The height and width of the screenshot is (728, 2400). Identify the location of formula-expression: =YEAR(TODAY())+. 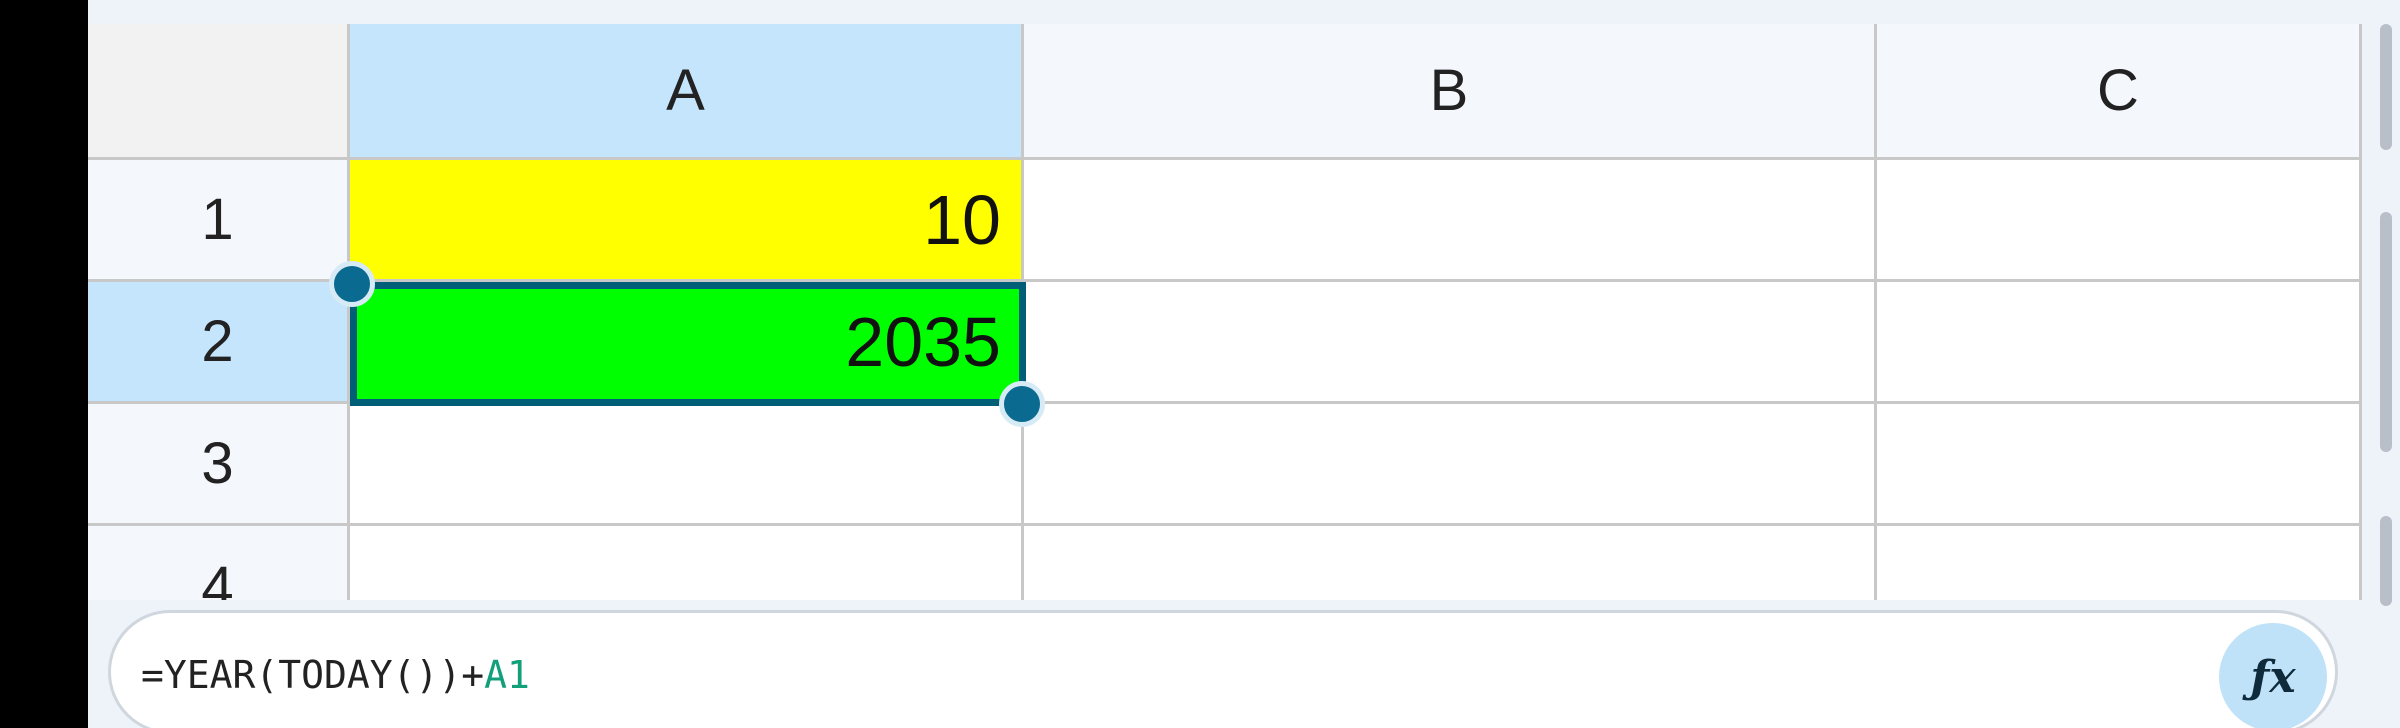
(313, 675).